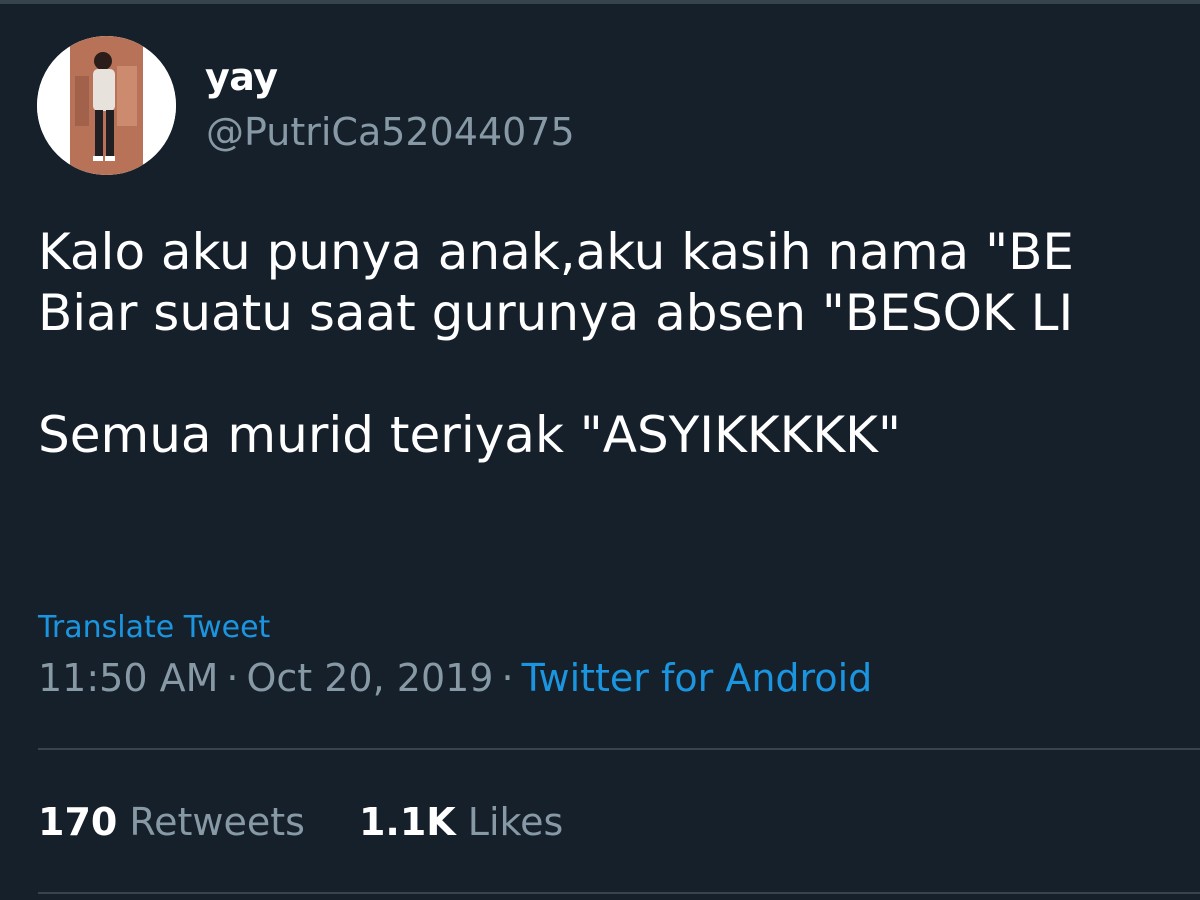  I want to click on stats-bottom-divider, so click(619, 893).